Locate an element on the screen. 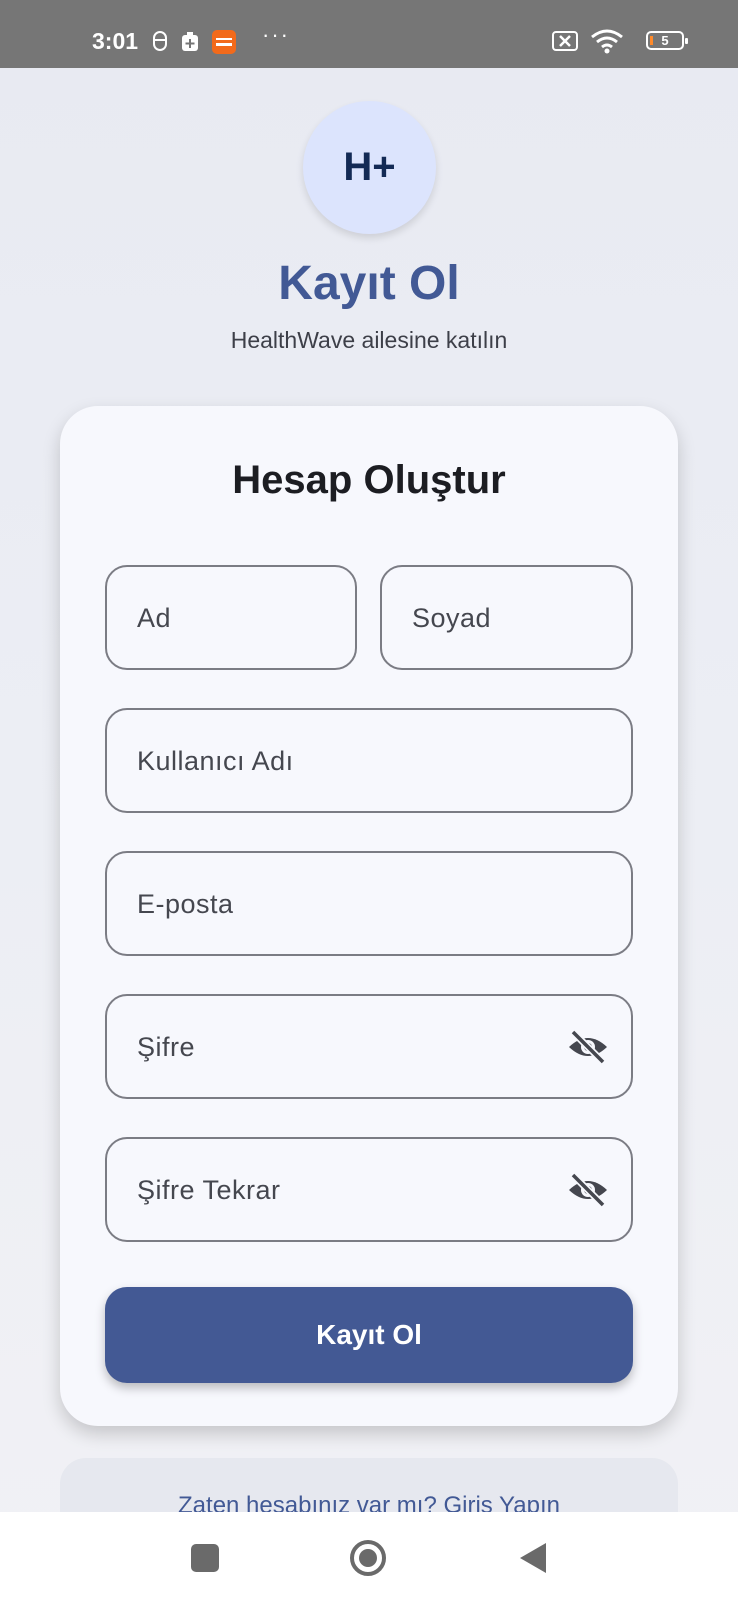 The image size is (738, 1600). email-label: E-posta is located at coordinates (185, 904).